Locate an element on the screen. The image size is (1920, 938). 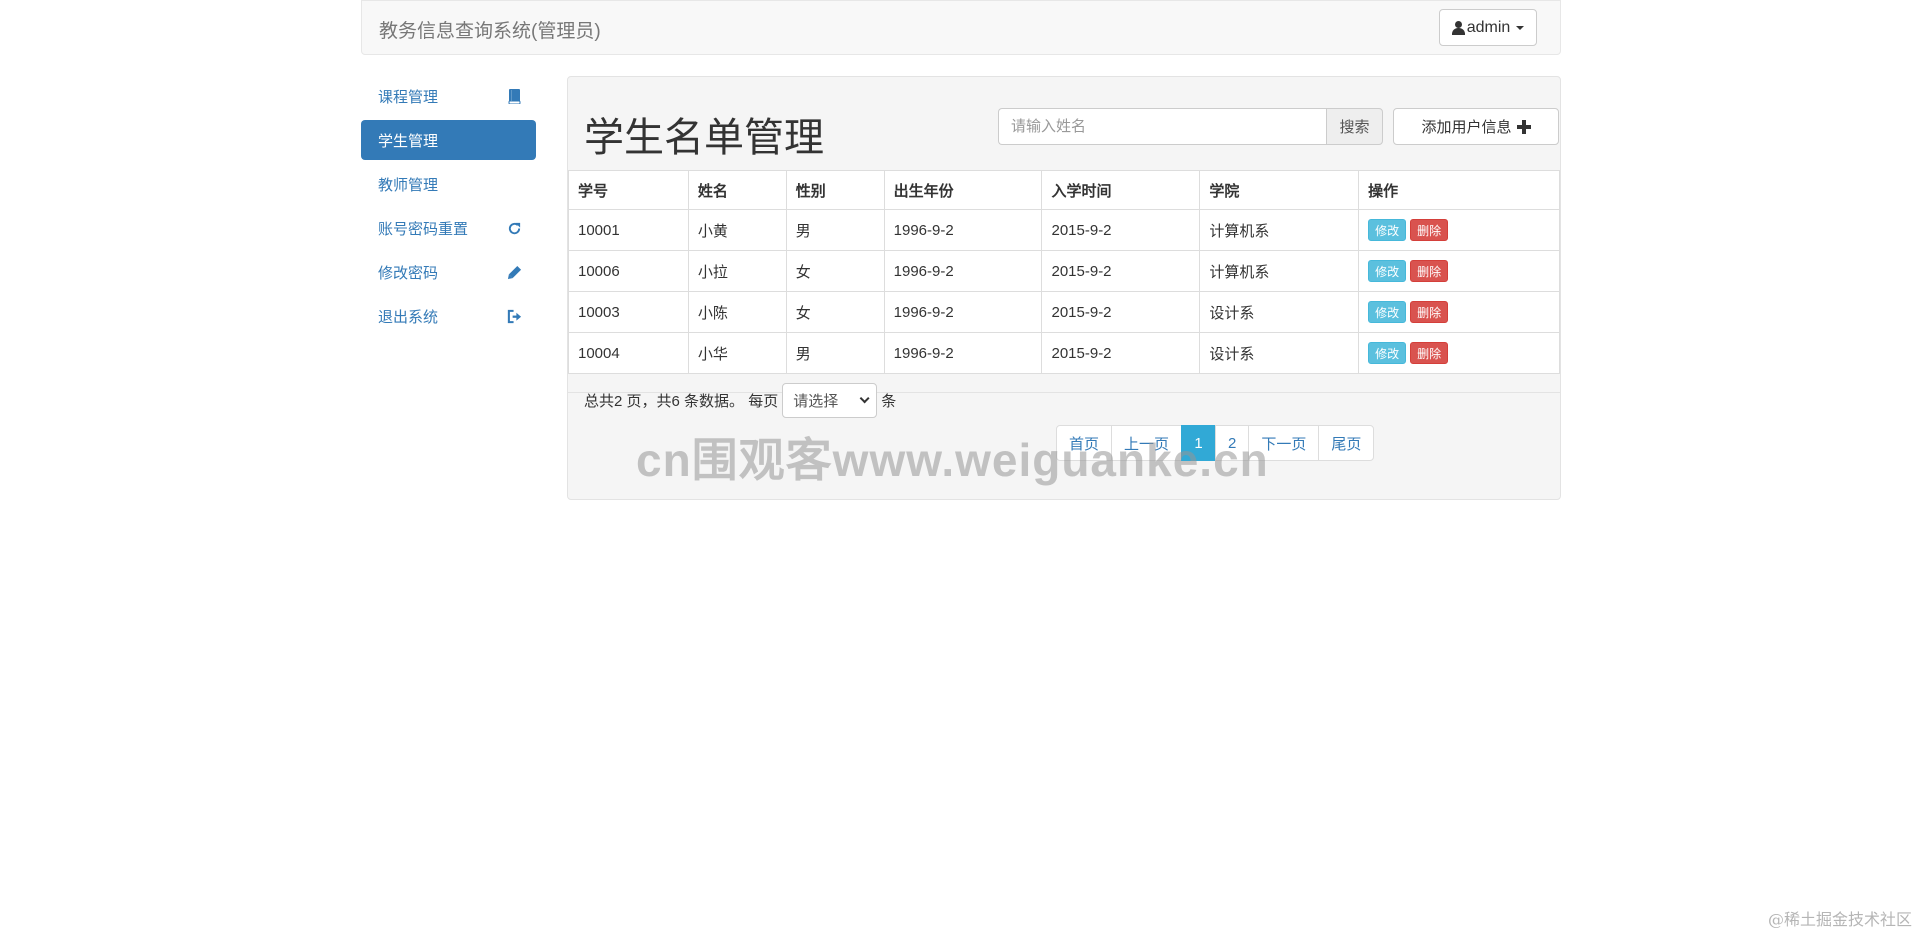
table-row: 10006 小拉 女 1996-9-2 2015-9-2 计算机系 修改 删除 is located at coordinates (1064, 271).